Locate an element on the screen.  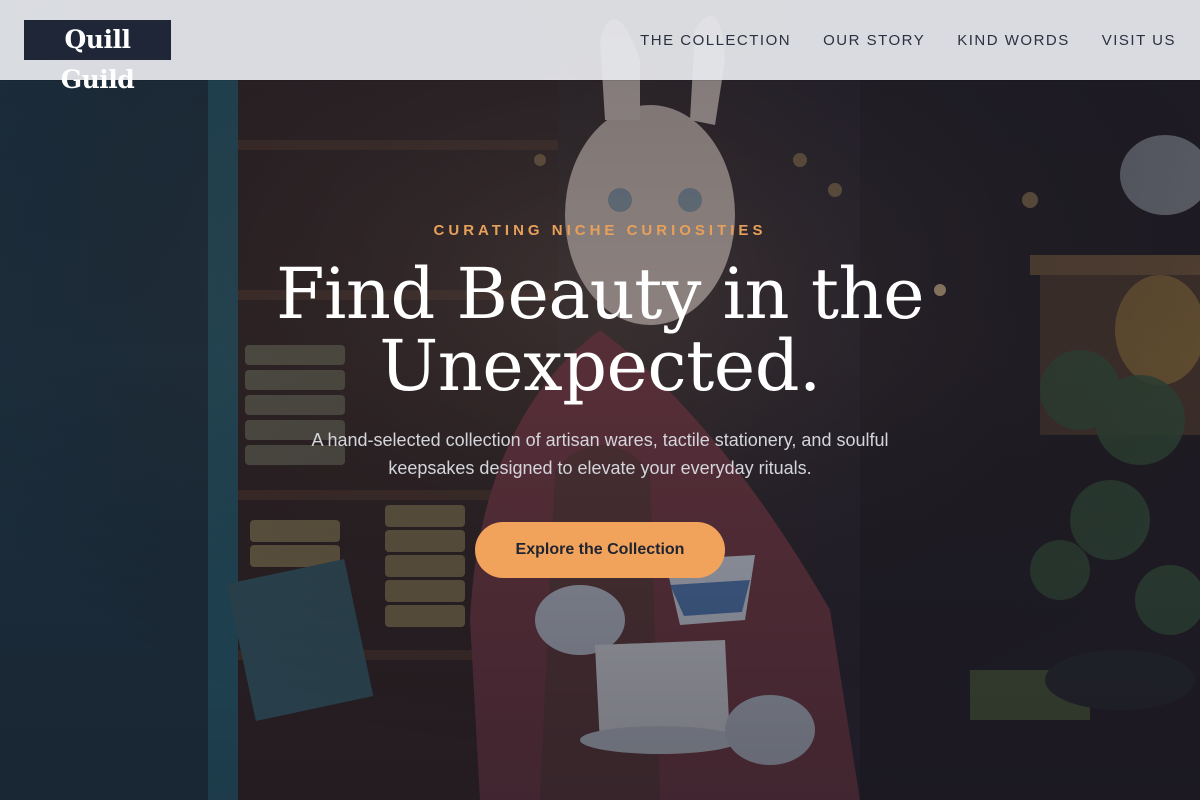
hero-eyebrow: CURATING NICHE CURIOSITIES is located at coordinates (600, 230).